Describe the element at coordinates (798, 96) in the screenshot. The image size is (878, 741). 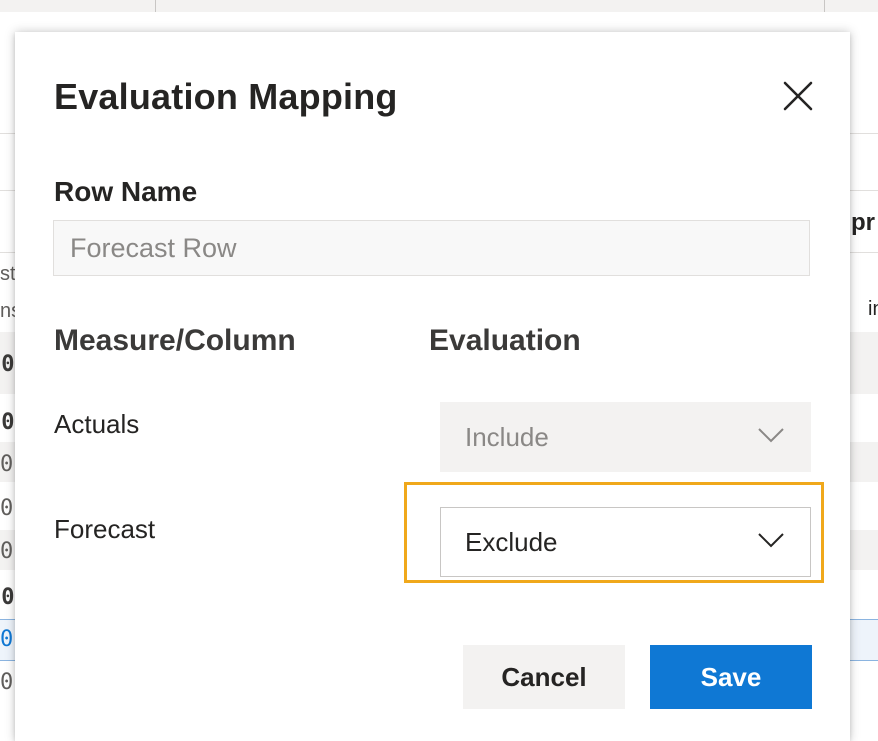
I see `close-icon` at that location.